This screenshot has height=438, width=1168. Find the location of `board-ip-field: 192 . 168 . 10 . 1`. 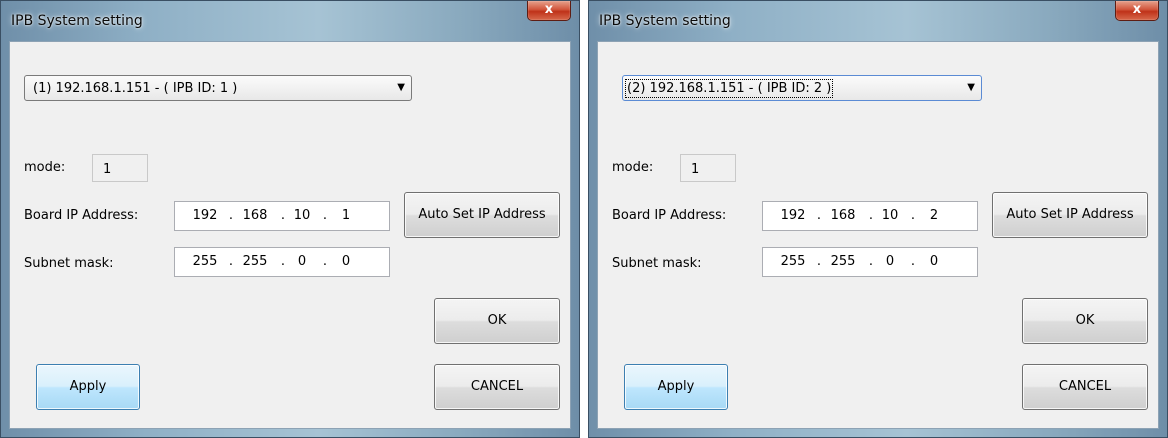

board-ip-field: 192 . 168 . 10 . 1 is located at coordinates (282, 216).